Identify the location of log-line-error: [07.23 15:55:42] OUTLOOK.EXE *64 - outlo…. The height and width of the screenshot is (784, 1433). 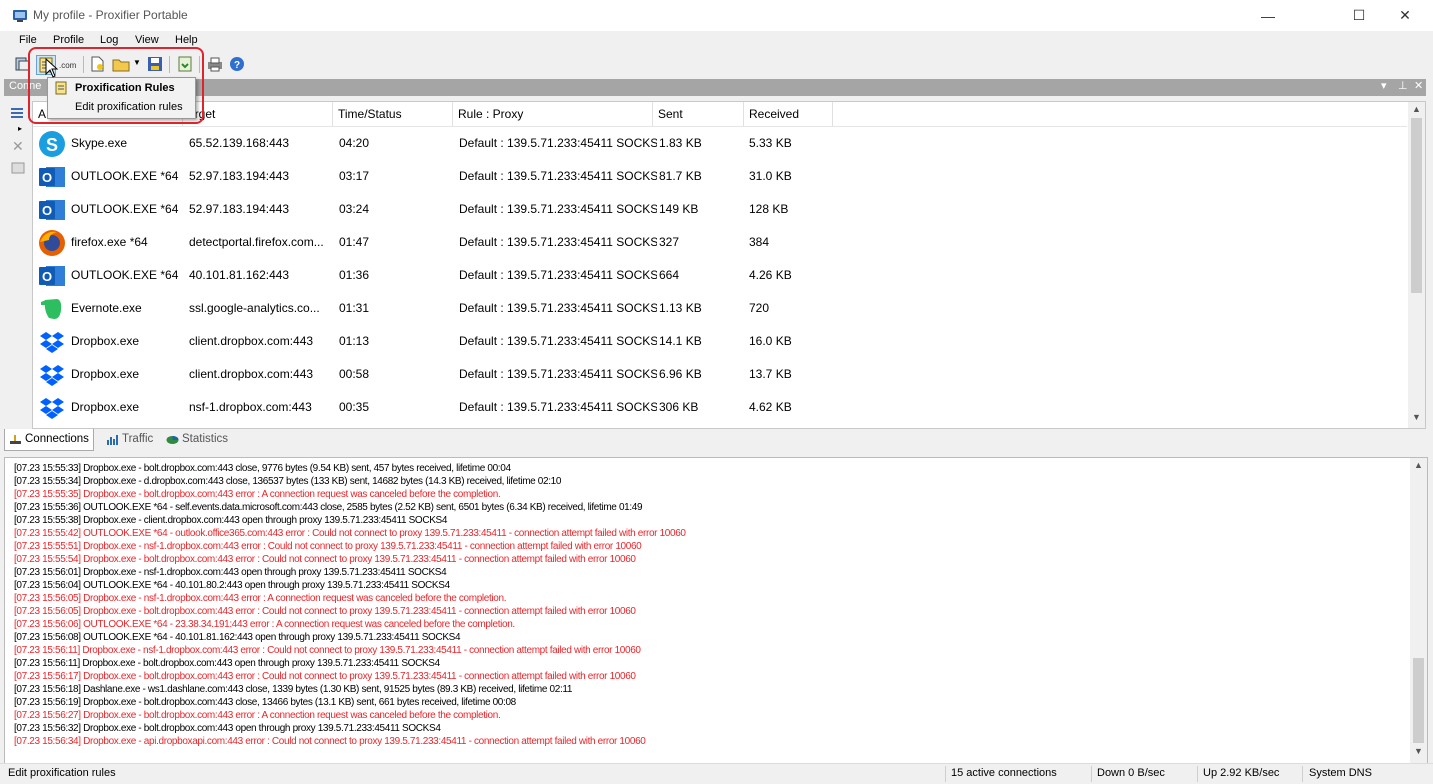
(350, 533).